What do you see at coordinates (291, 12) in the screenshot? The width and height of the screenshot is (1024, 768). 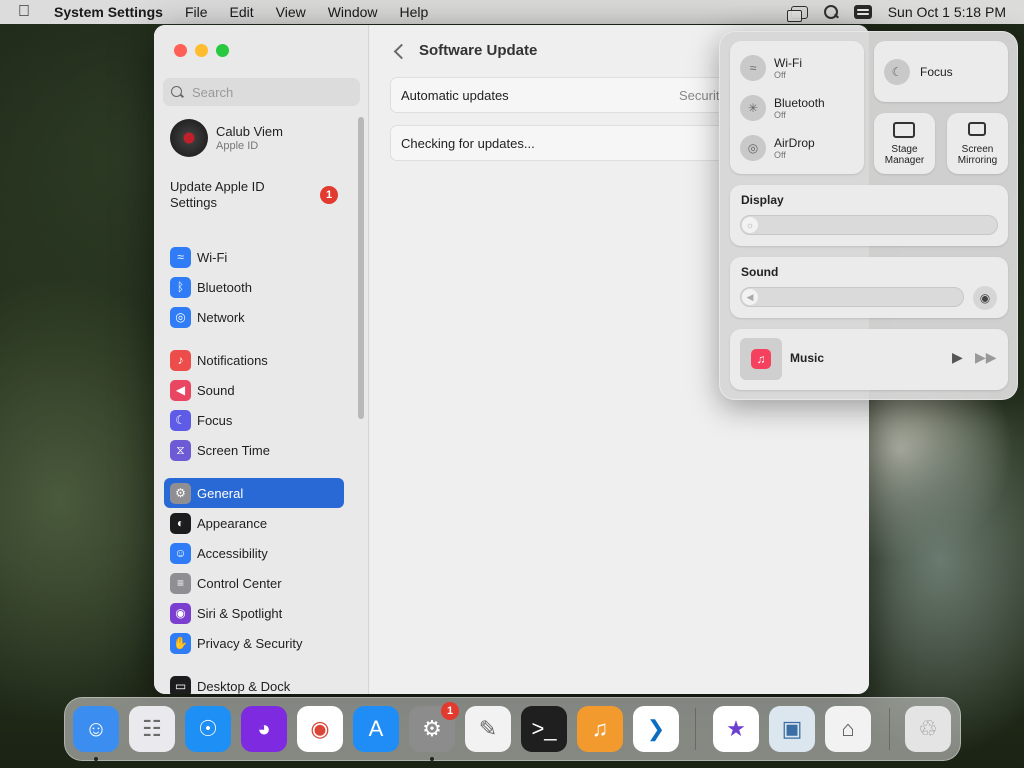 I see `menu-view: View` at bounding box center [291, 12].